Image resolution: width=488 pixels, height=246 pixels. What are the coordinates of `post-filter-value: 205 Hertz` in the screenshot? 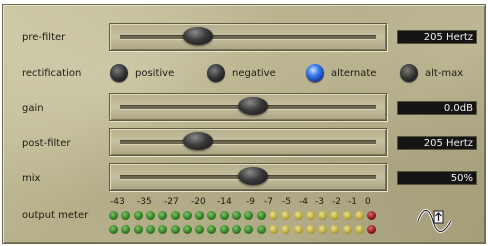 It's located at (437, 143).